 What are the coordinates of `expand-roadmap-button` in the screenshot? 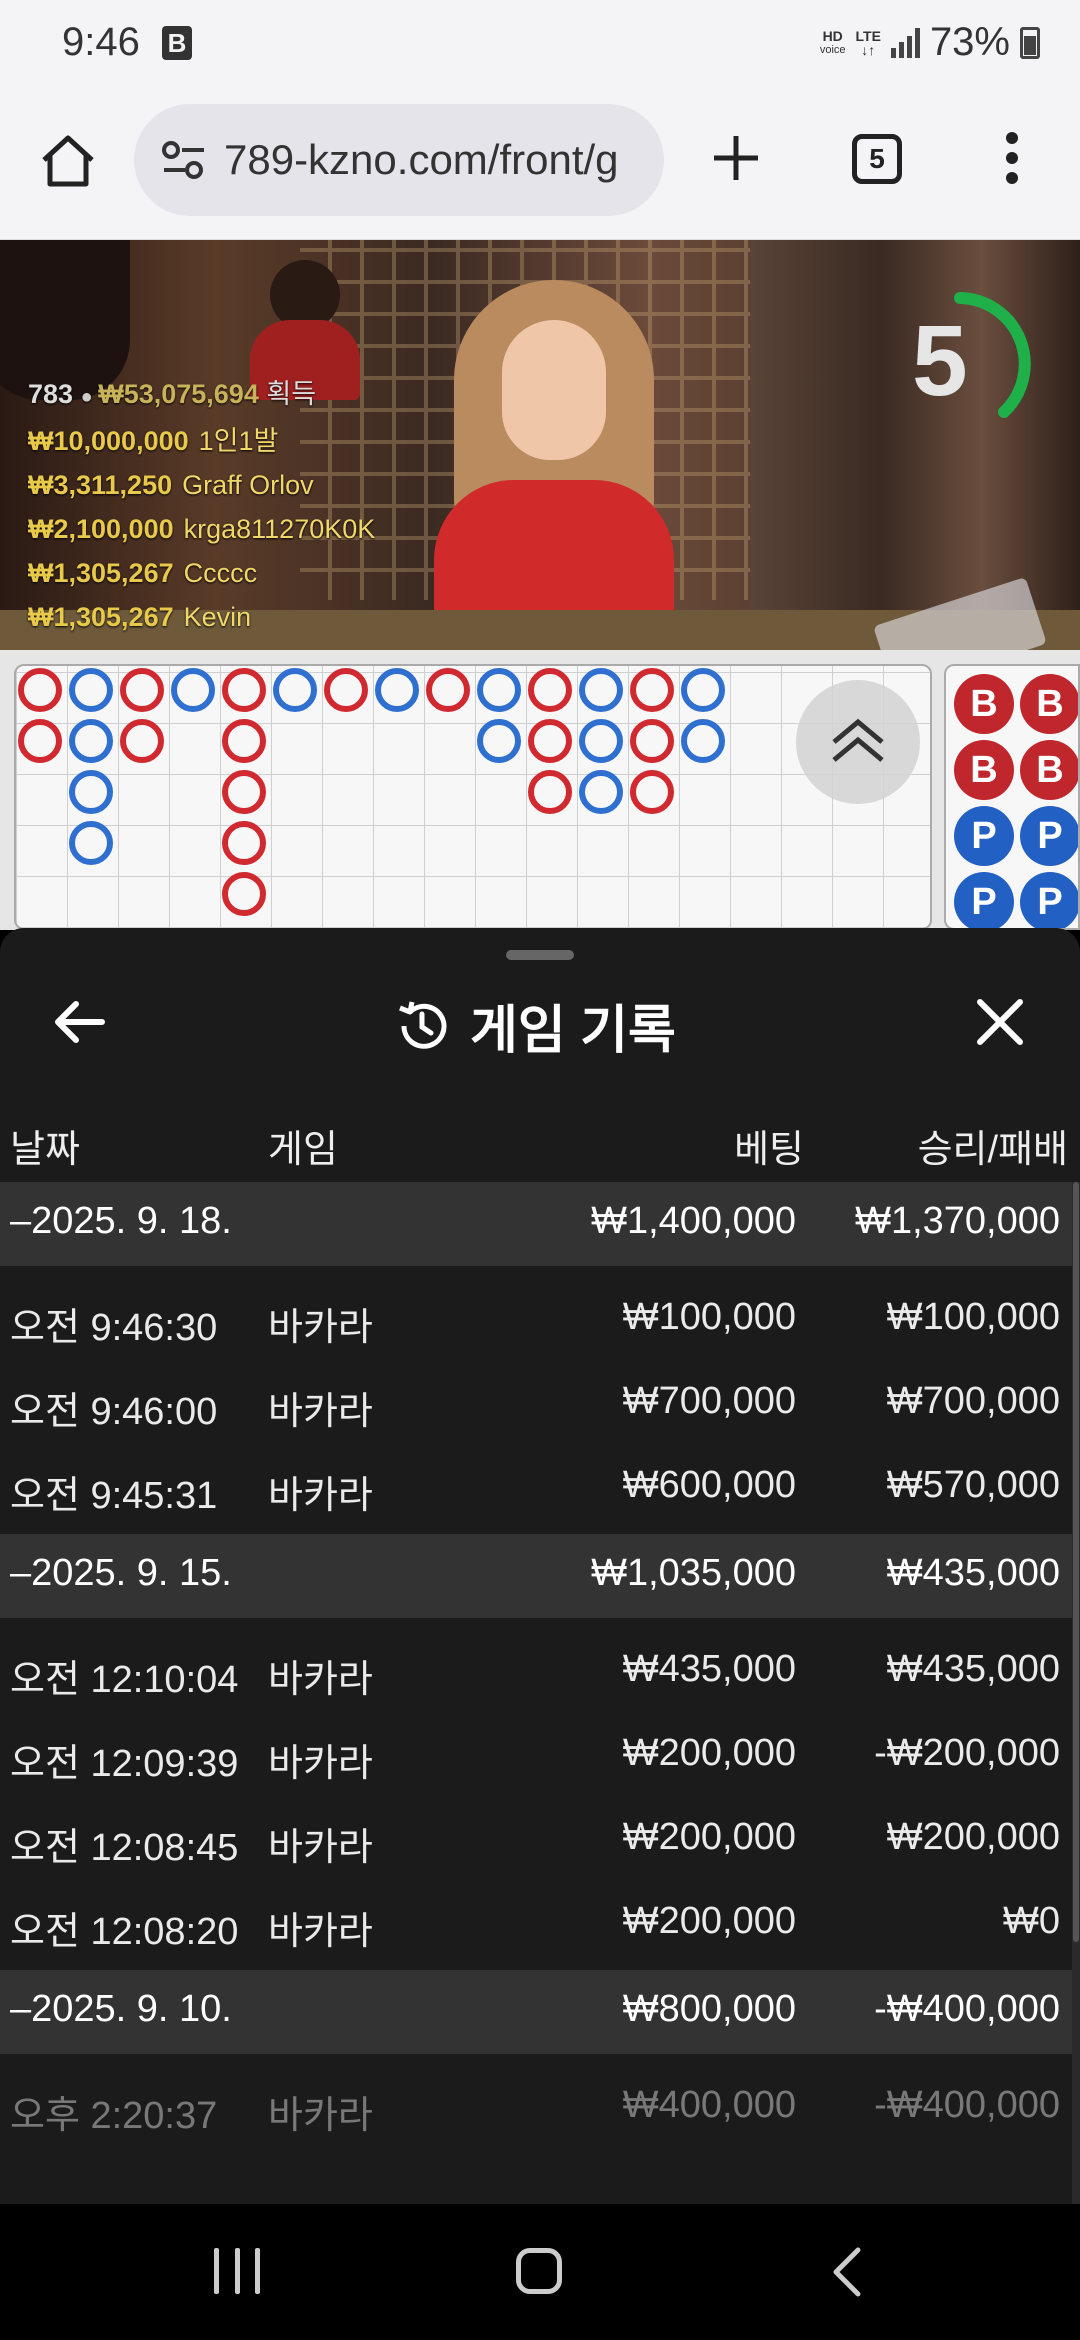 It's located at (858, 742).